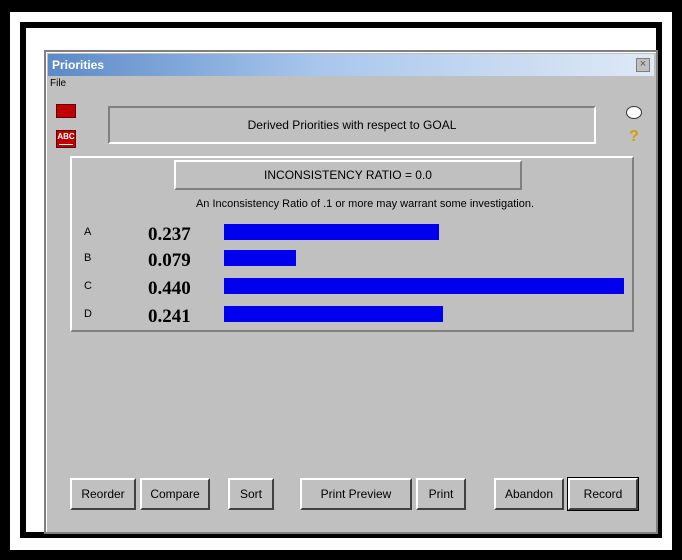 The height and width of the screenshot is (560, 682). Describe the element at coordinates (169, 288) in the screenshot. I see `priority-value: 0.440` at that location.